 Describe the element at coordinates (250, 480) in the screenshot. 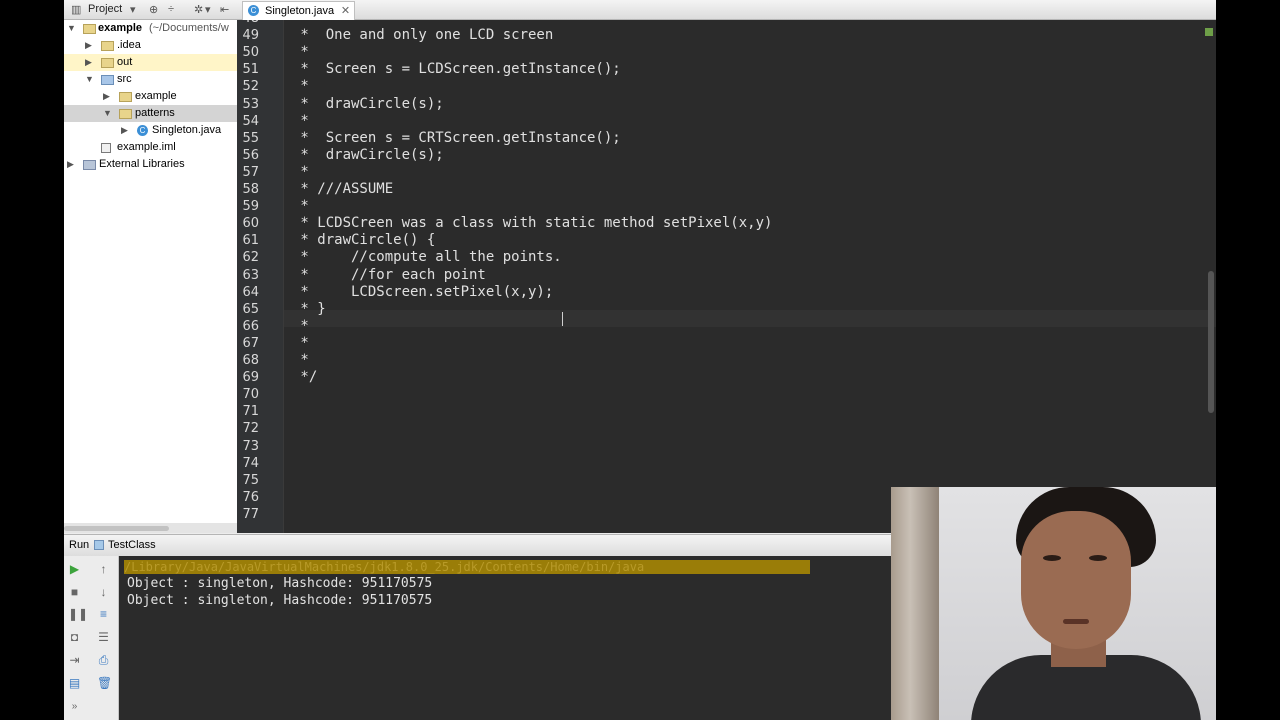

I see `line-number: 75` at that location.